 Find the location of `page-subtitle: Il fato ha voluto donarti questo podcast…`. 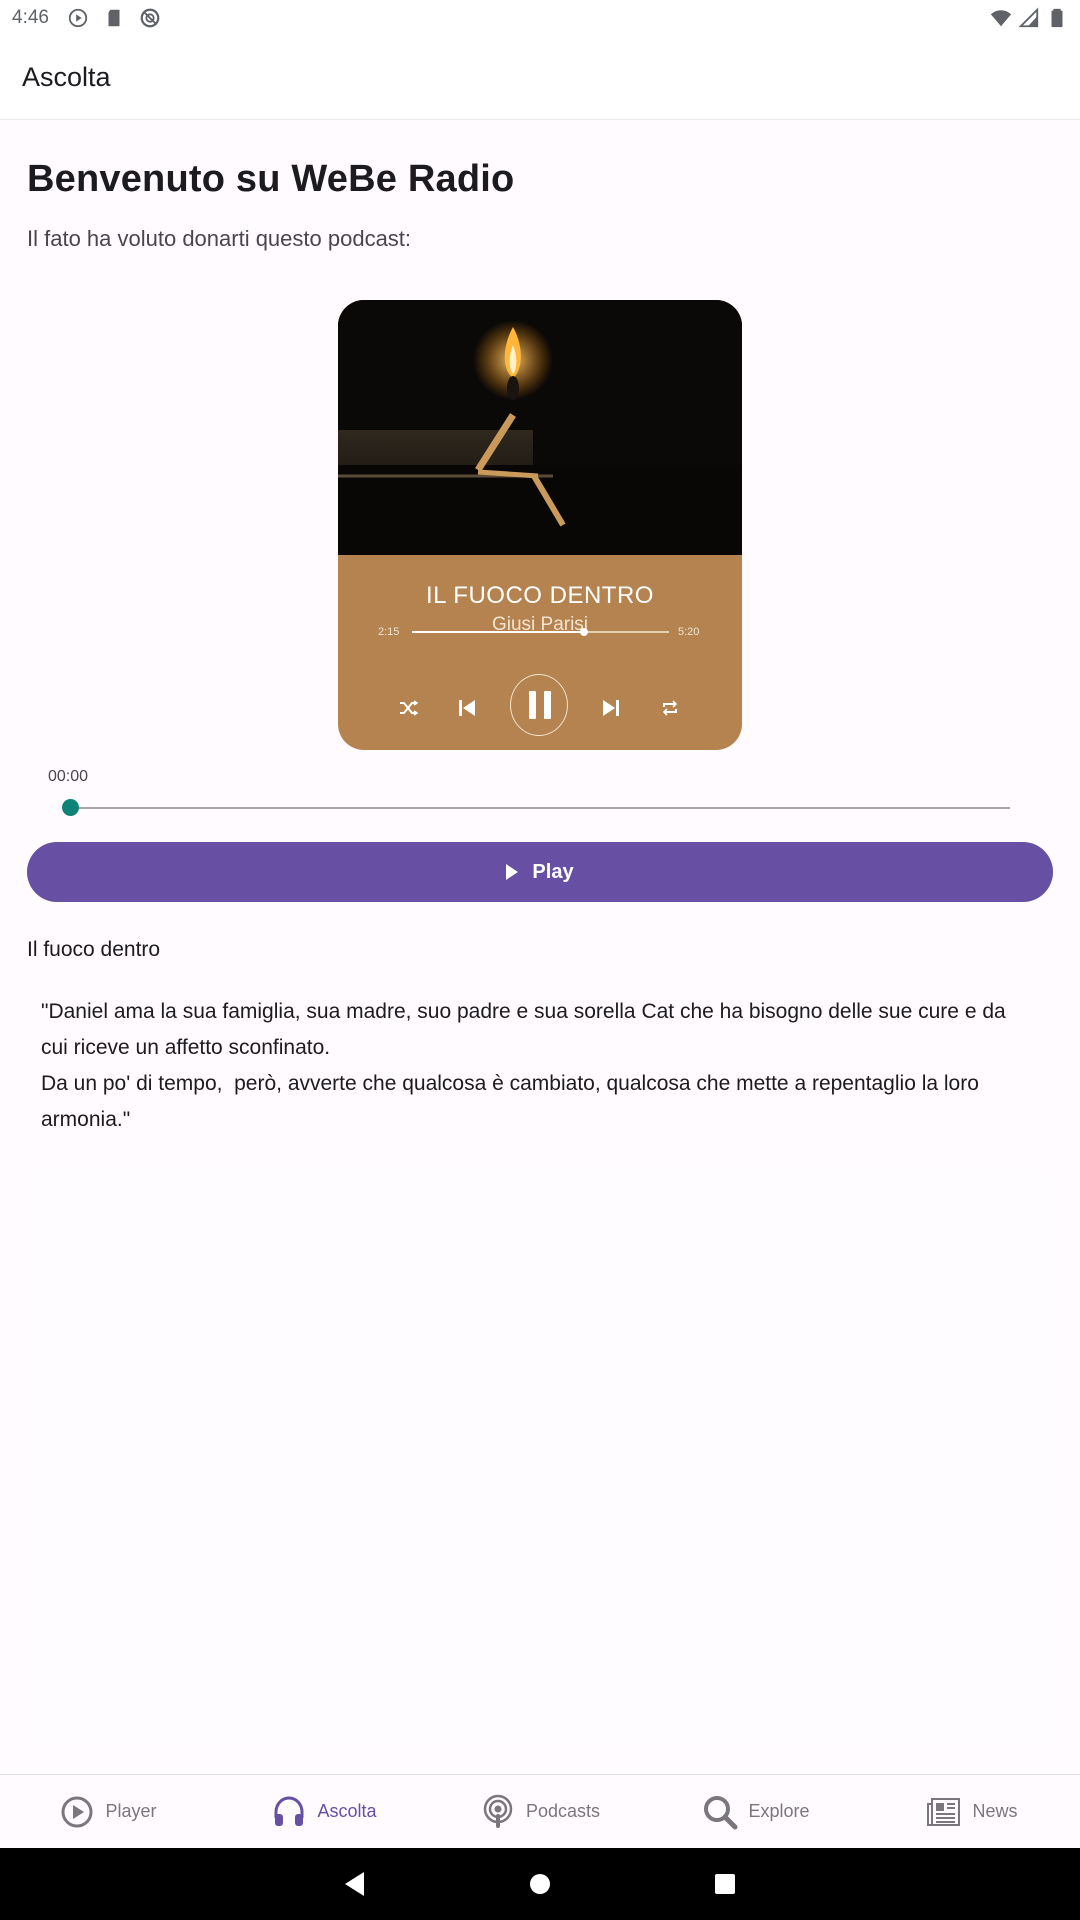

page-subtitle: Il fato ha voluto donarti questo podcast… is located at coordinates (219, 238).